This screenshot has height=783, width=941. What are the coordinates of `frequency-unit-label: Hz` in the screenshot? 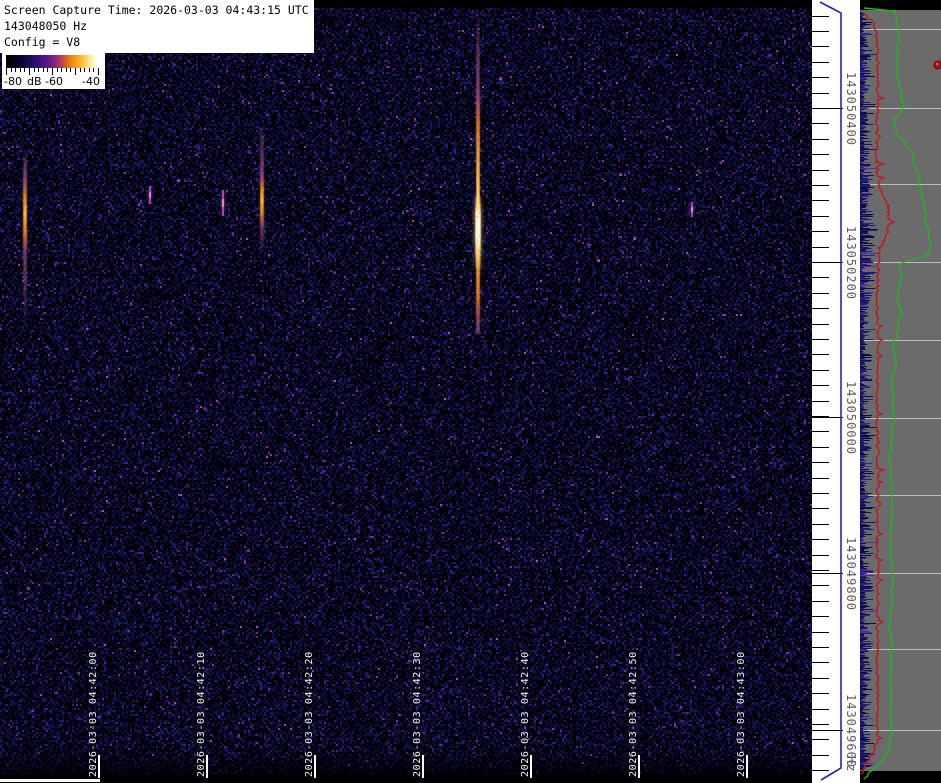 It's located at (851, 764).